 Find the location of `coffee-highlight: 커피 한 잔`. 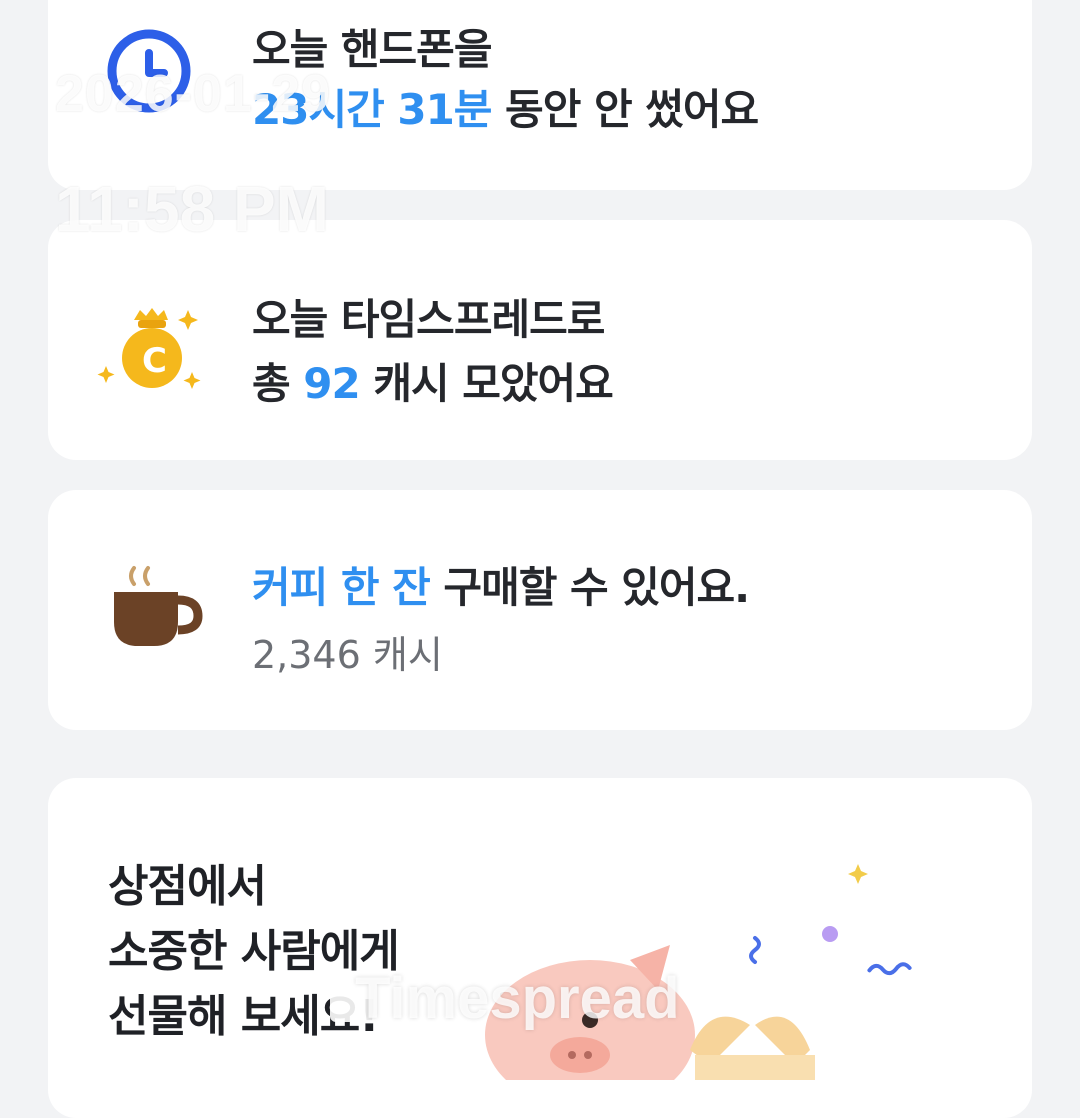

coffee-highlight: 커피 한 잔 is located at coordinates (341, 587).